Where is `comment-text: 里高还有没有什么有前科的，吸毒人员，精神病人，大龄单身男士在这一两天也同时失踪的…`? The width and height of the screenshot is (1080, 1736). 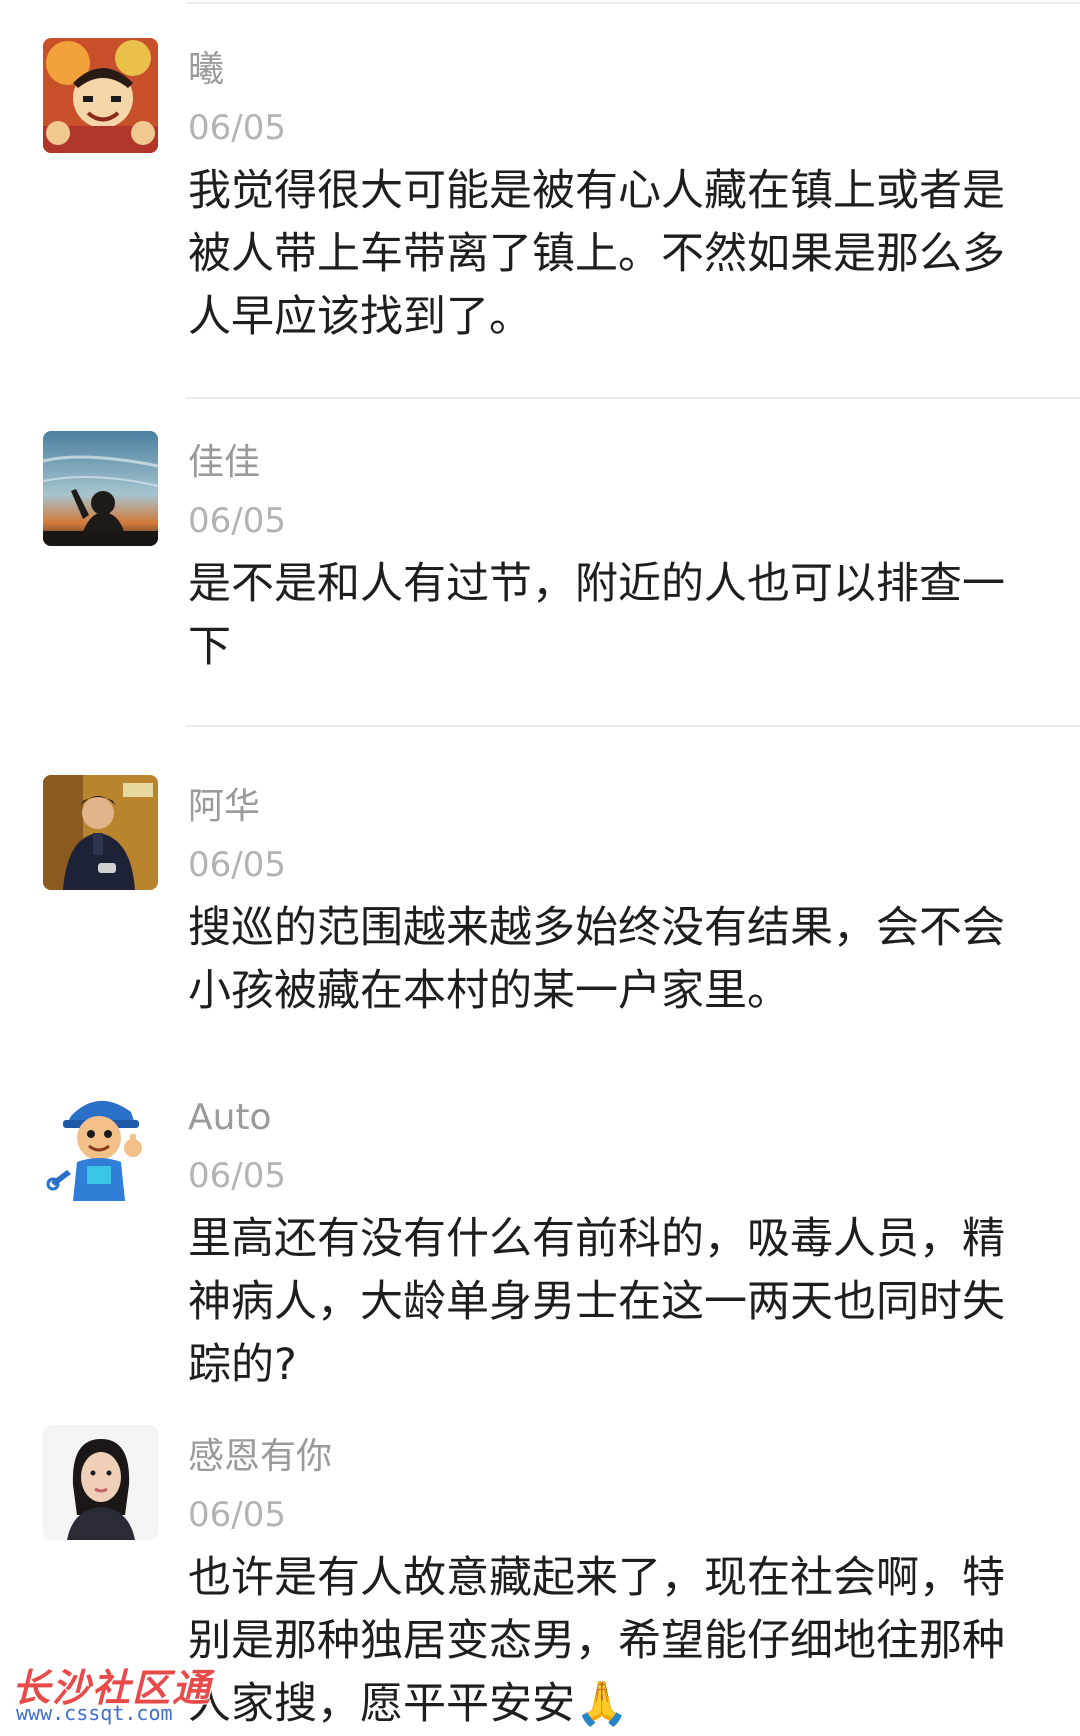
comment-text: 里高还有没有什么有前科的，吸毒人员，精神病人，大龄单身男士在这一两天也同时失踪的… is located at coordinates (596, 1302).